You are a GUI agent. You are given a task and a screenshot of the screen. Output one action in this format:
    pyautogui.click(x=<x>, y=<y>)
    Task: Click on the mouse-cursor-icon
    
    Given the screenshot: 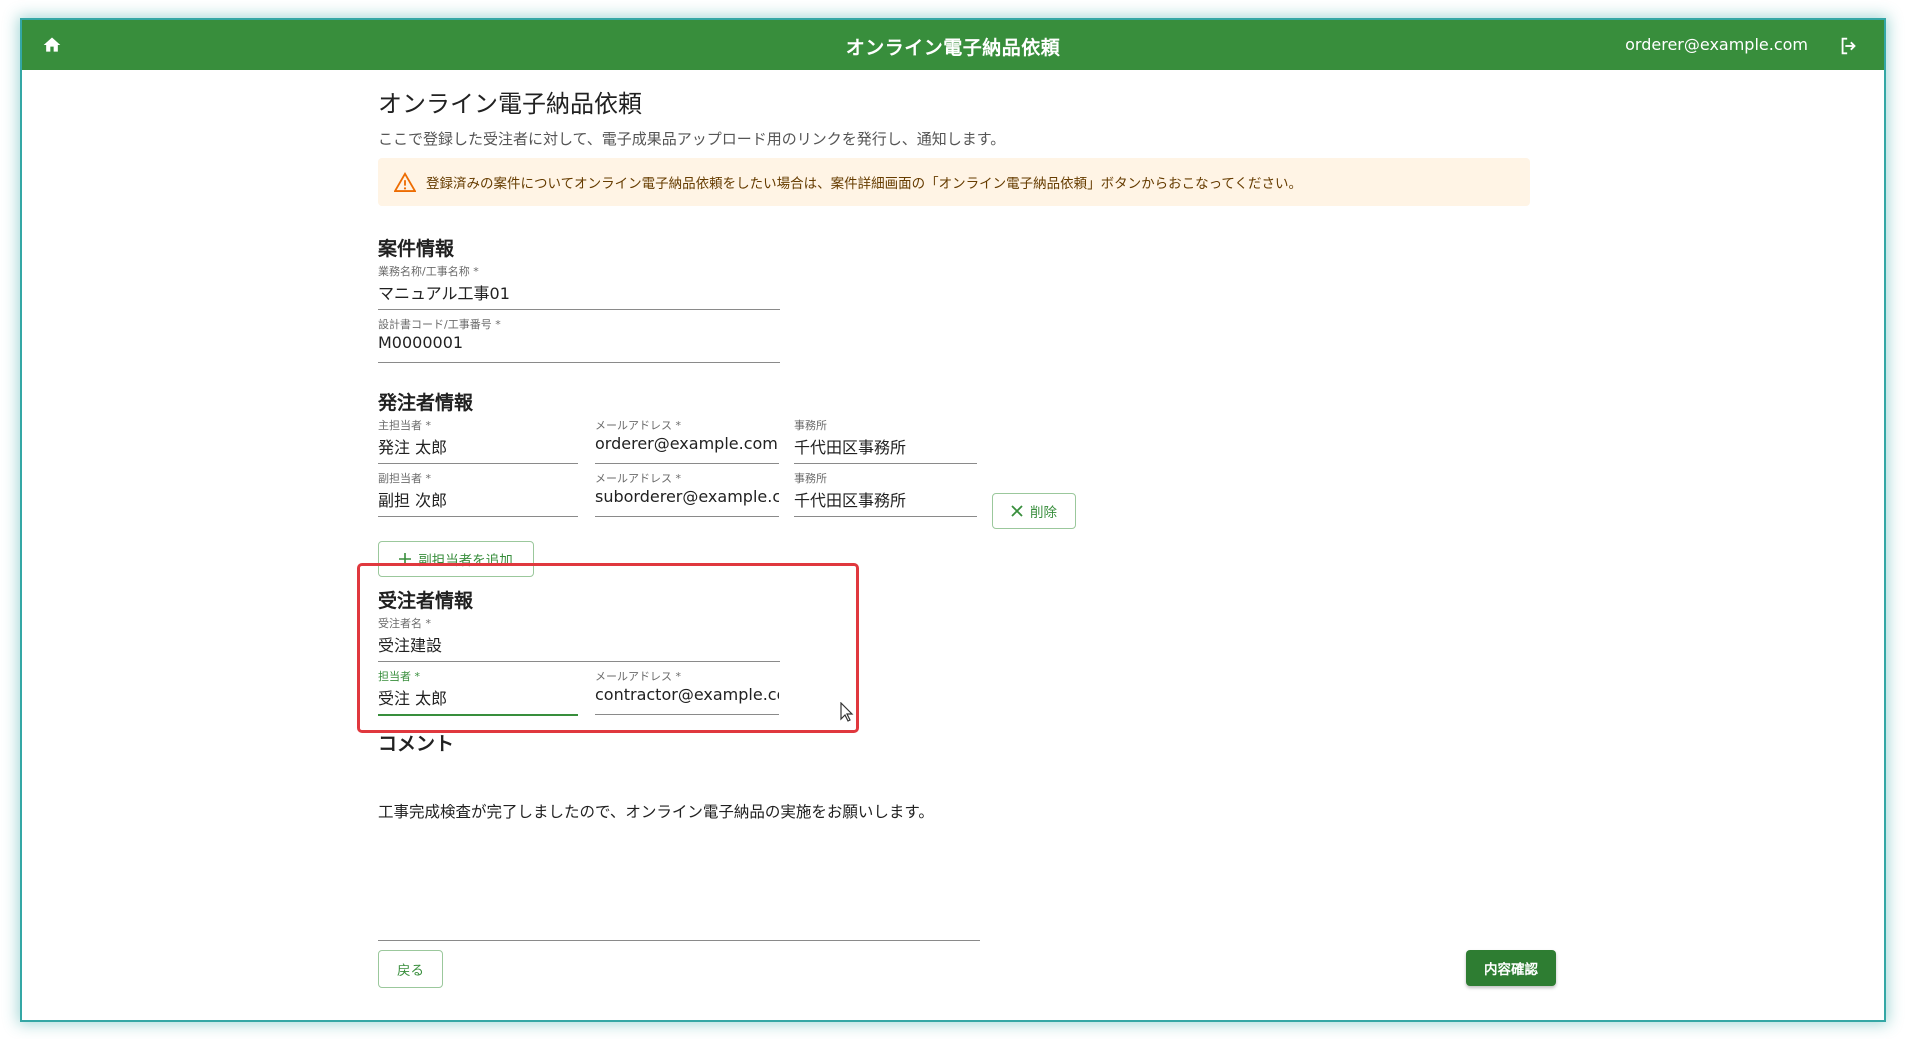 What is the action you would take?
    pyautogui.click(x=847, y=713)
    